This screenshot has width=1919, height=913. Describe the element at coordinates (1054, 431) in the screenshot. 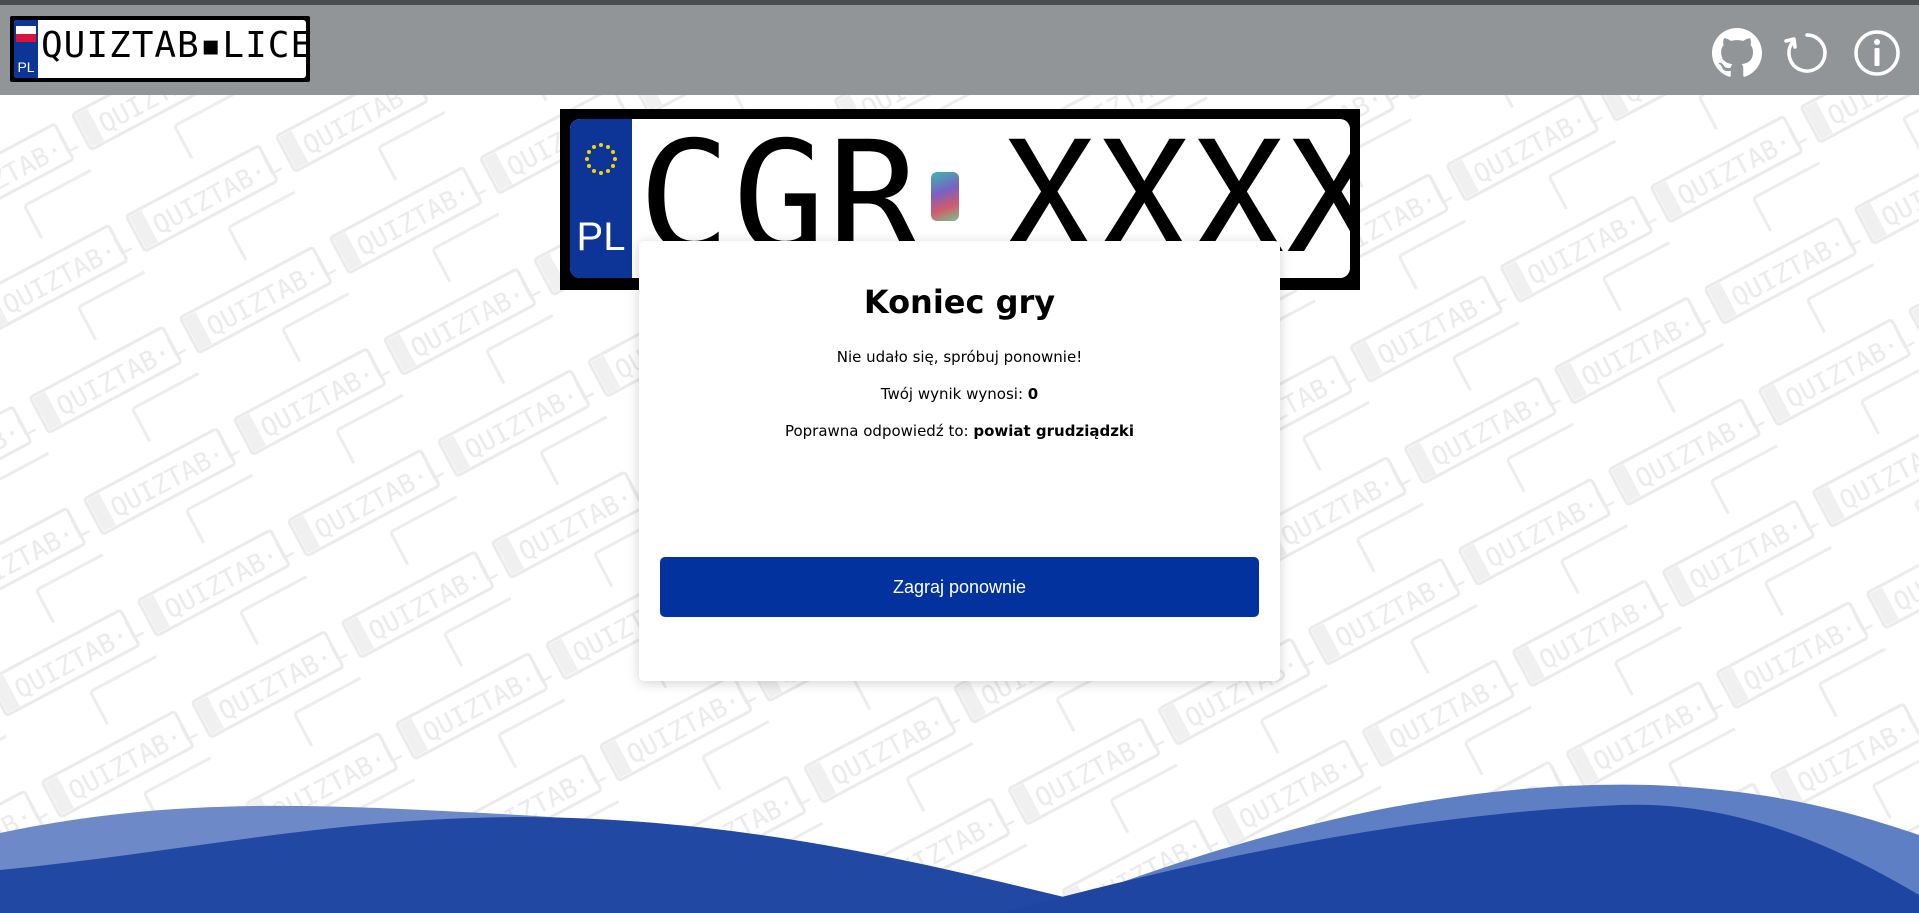

I see `answer-value: powiat grudziądzki` at that location.